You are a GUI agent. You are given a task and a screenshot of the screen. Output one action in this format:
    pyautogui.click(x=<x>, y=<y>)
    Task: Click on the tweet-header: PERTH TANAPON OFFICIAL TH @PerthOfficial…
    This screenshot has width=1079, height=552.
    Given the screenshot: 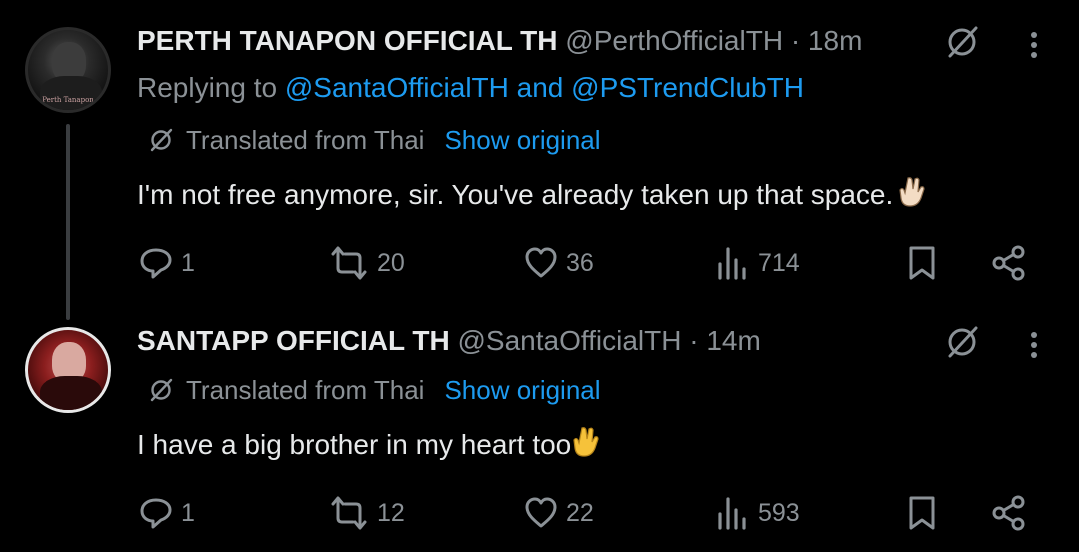 What is the action you would take?
    pyautogui.click(x=499, y=41)
    